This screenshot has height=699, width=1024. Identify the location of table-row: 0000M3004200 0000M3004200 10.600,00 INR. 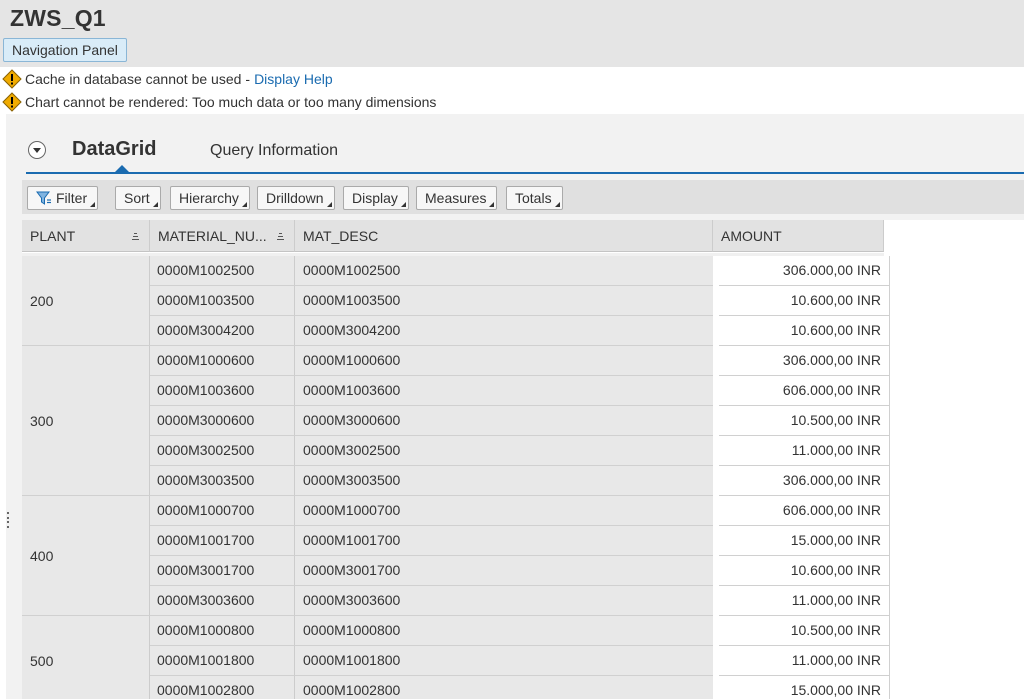
(520, 331).